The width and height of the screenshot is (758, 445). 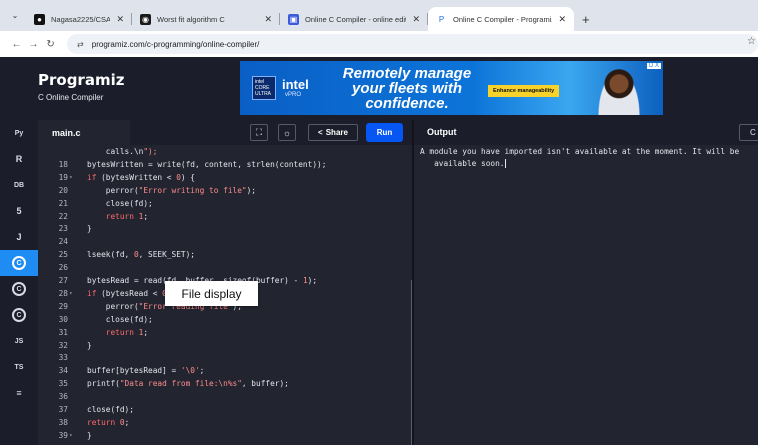 I want to click on code-line: 20 perror("Error writing to file");, so click(x=225, y=190).